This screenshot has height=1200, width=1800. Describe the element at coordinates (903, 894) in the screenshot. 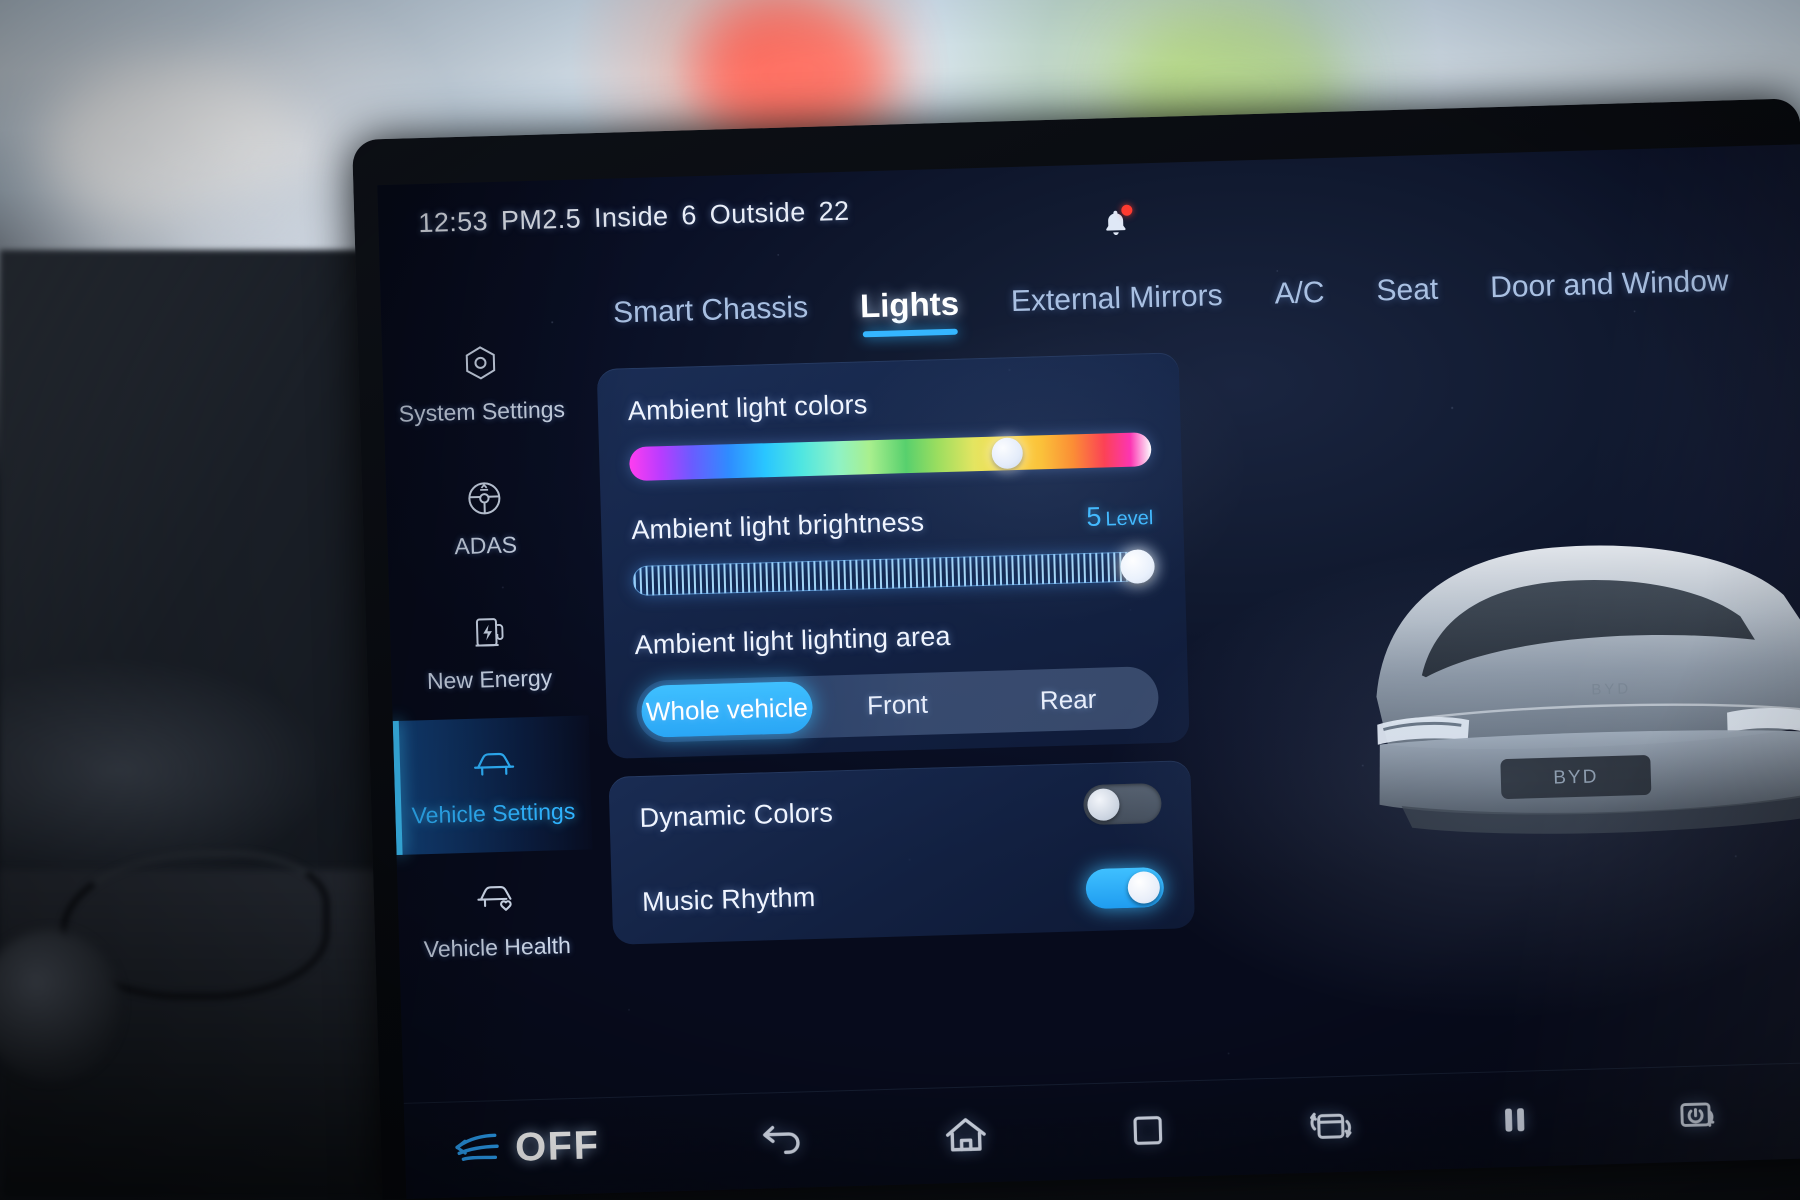

I see `row-music-rhythm: Music Rhythm` at that location.